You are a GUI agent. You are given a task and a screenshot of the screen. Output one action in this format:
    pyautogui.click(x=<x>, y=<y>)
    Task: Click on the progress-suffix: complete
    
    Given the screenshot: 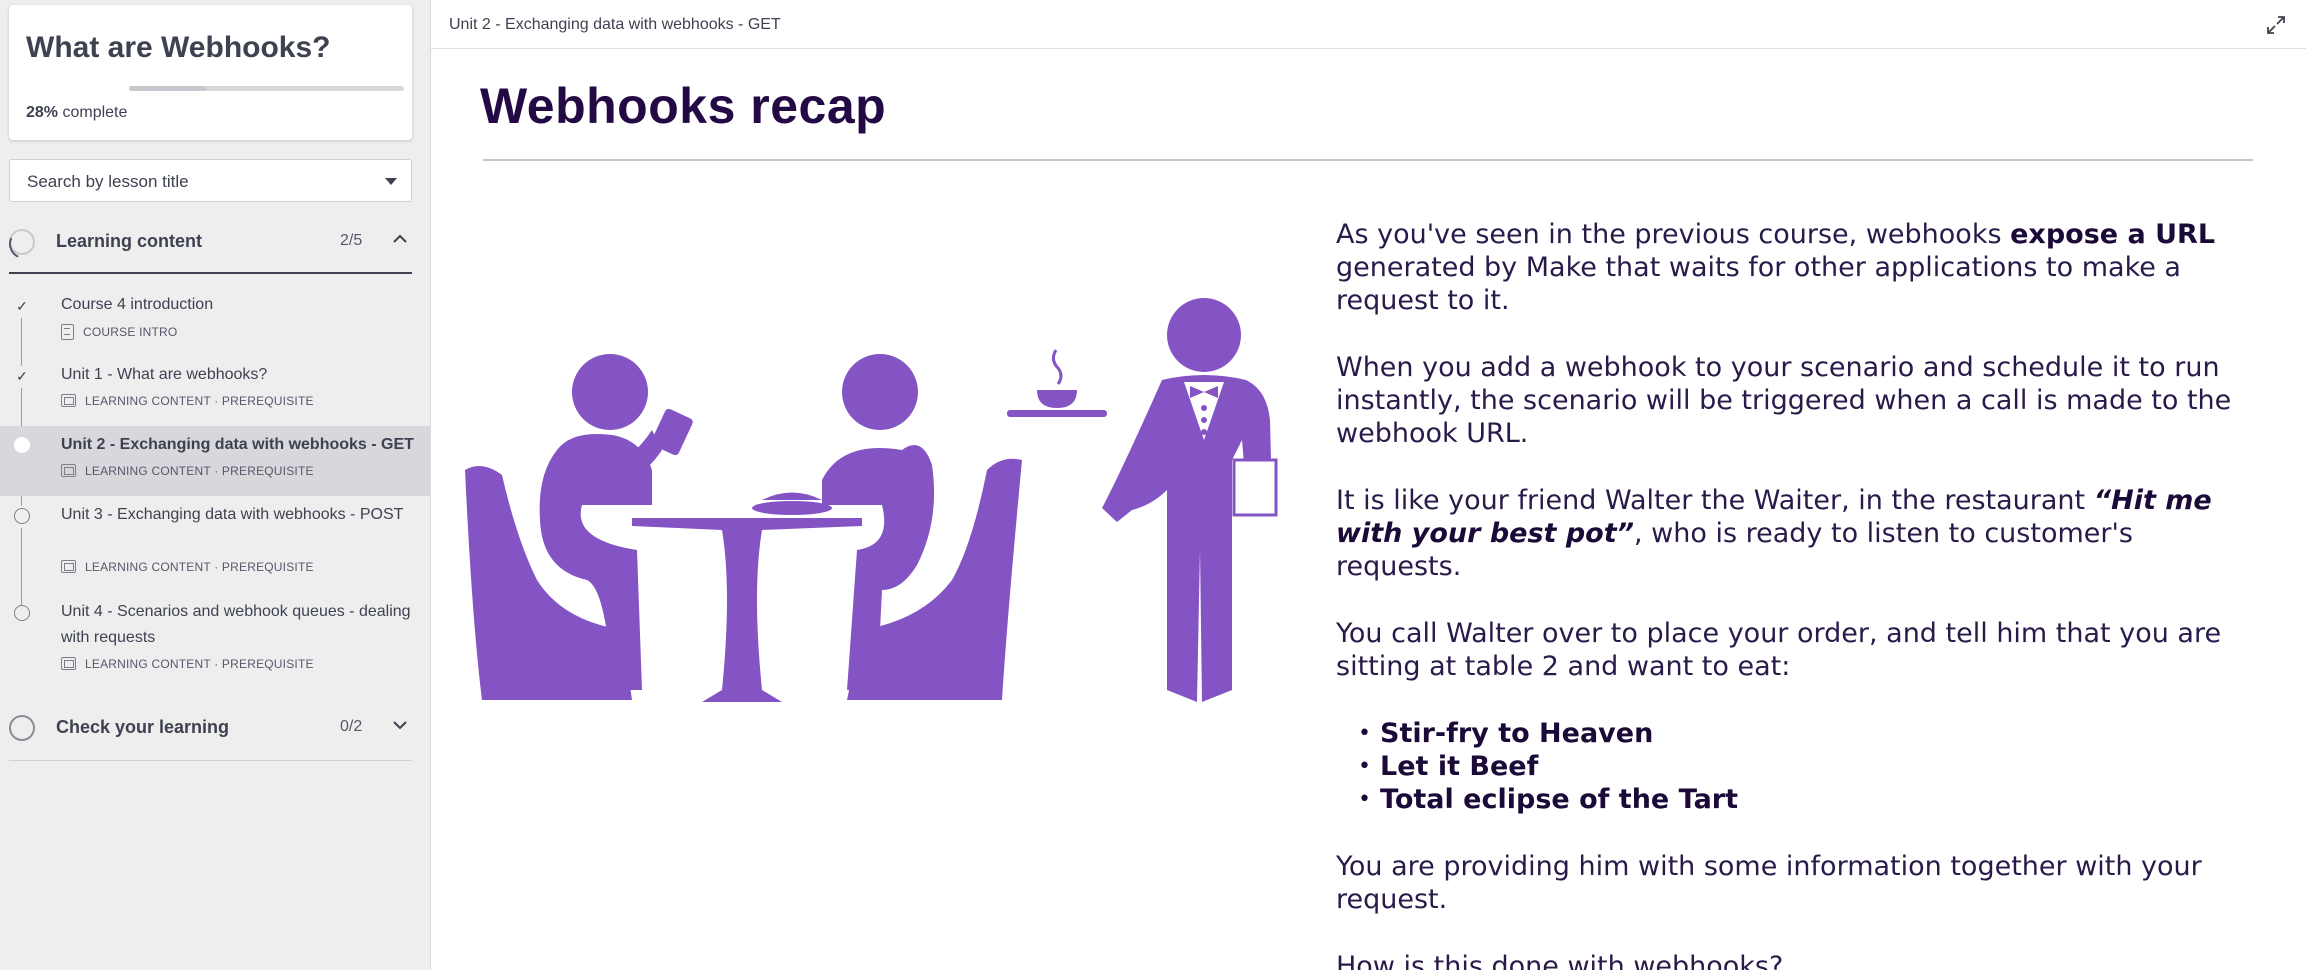 What is the action you would take?
    pyautogui.click(x=93, y=112)
    